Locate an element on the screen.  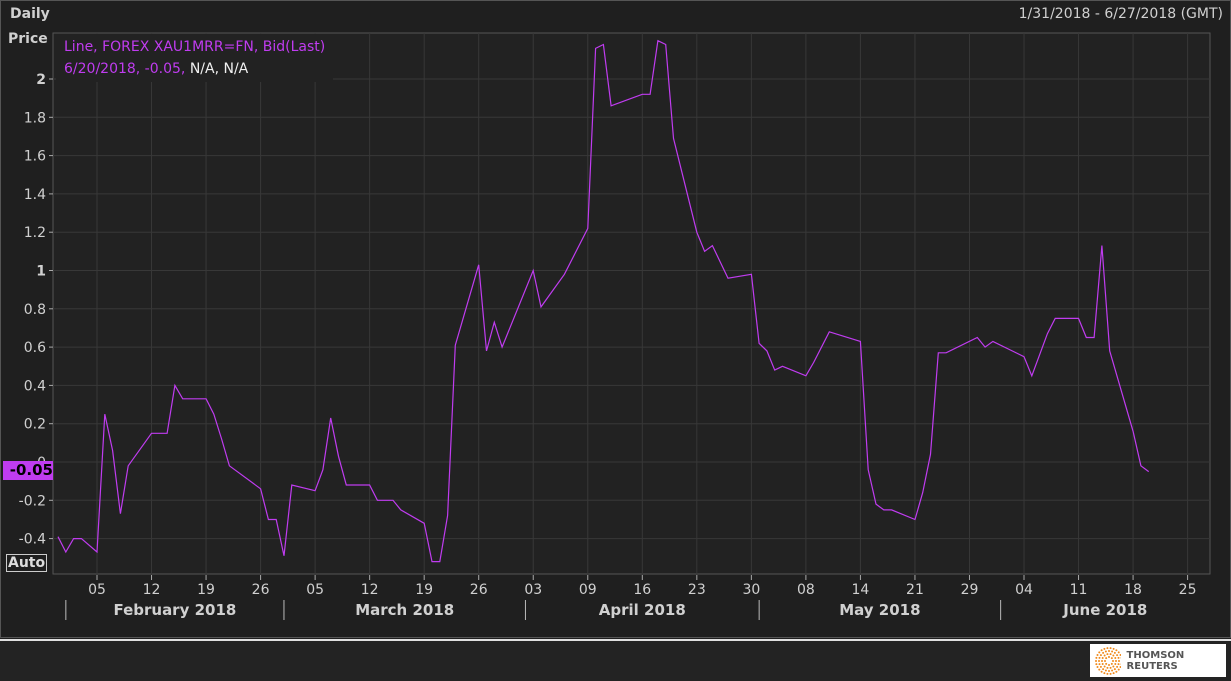
x-tick-label: 16 is located at coordinates (642, 590).